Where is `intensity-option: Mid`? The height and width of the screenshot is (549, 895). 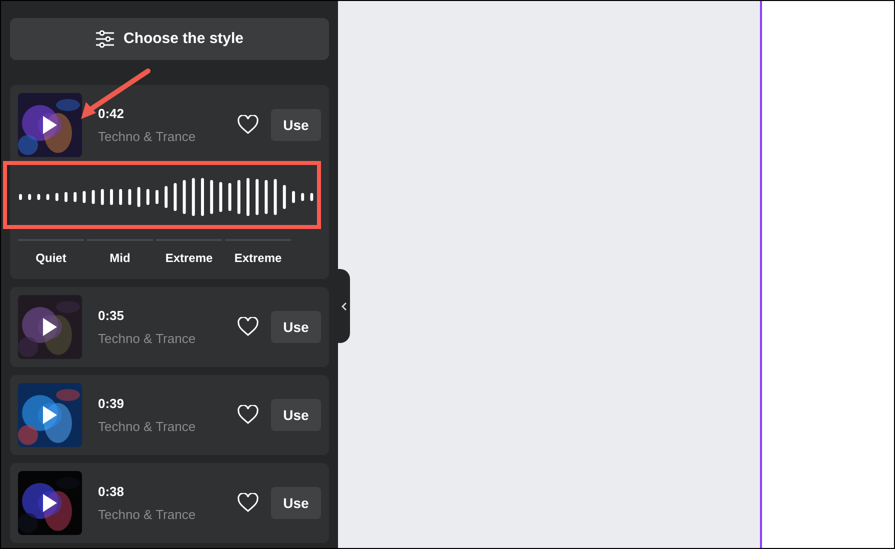
intensity-option: Mid is located at coordinates (120, 253).